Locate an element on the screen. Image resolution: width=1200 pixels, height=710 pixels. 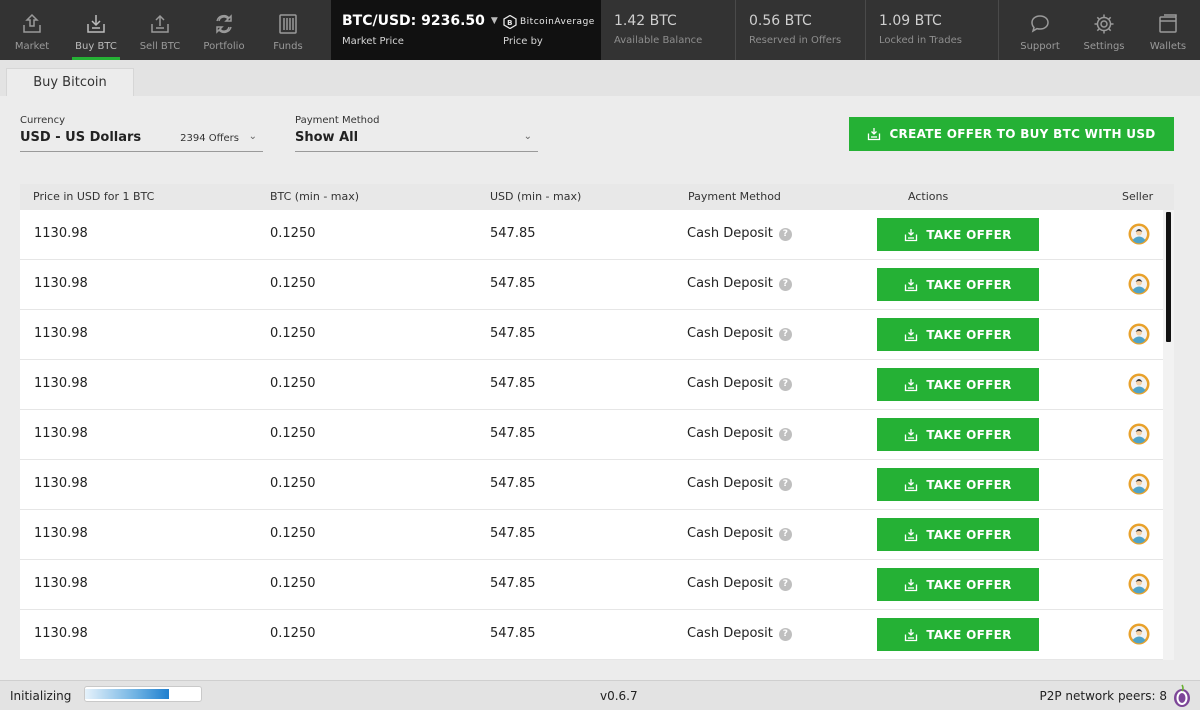
market-price-selector: BTC/USD: 9236.50 ▼ is located at coordinates (420, 21).